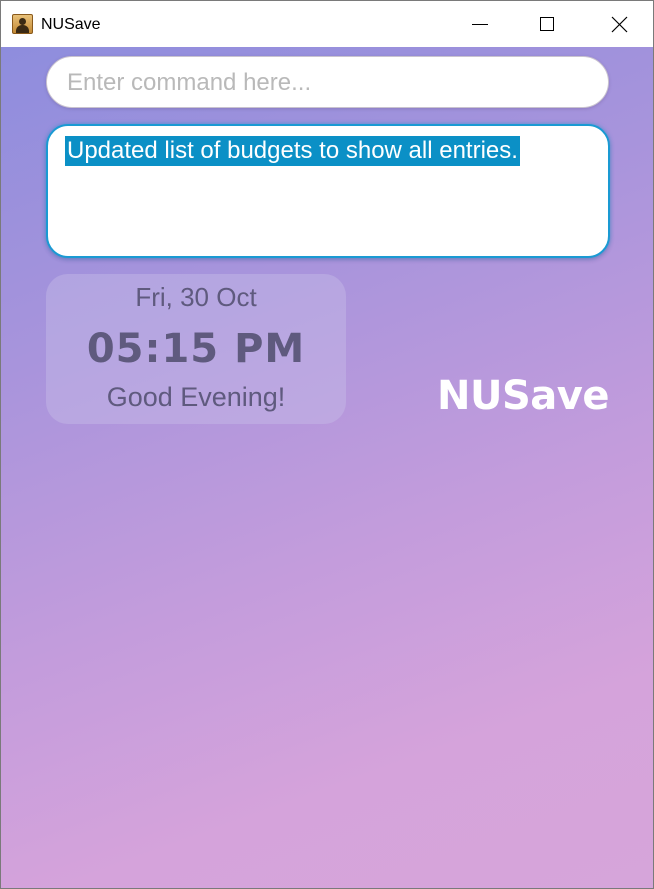  I want to click on command-box, so click(327, 82).